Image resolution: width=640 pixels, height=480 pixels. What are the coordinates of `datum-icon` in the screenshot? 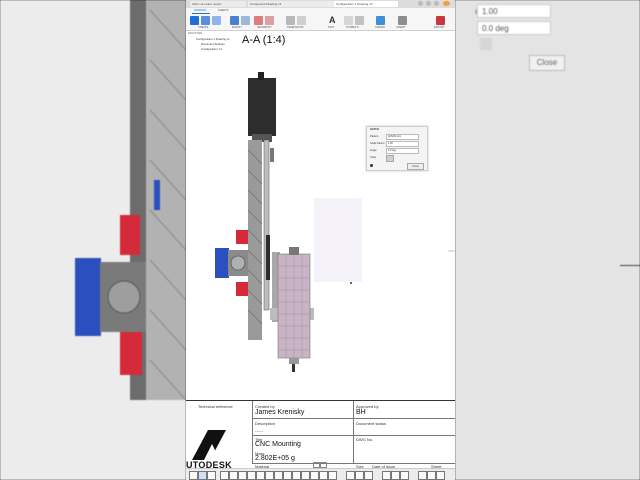 It's located at (359, 20).